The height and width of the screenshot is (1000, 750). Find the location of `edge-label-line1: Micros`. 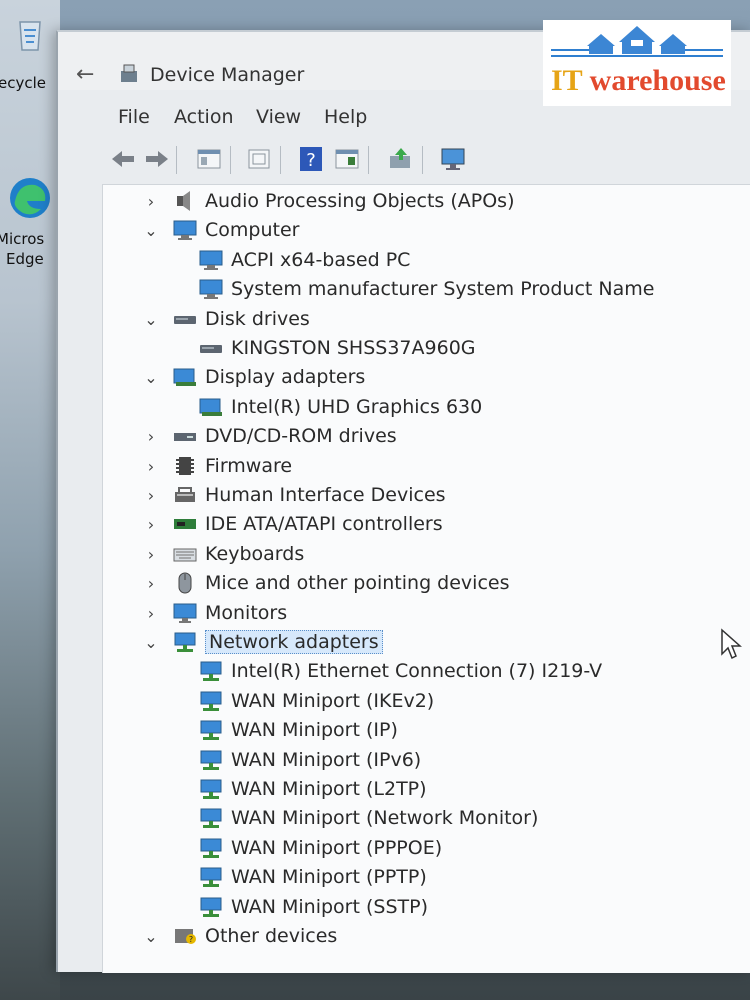

edge-label-line1: Micros is located at coordinates (22, 239).